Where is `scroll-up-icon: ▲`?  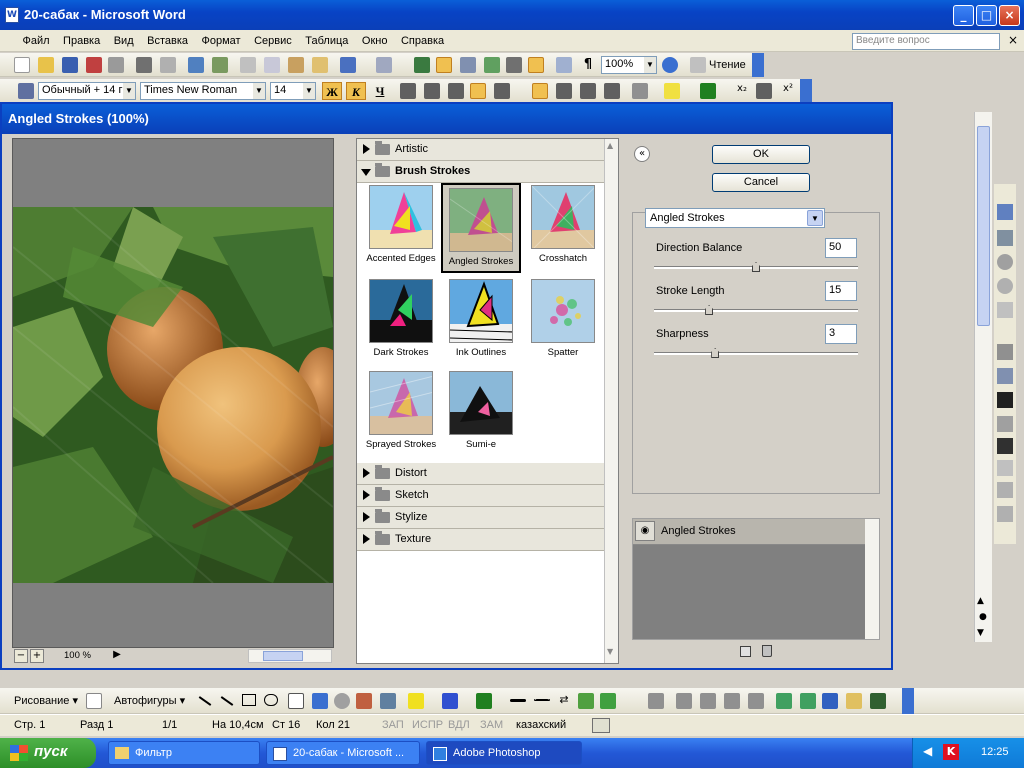
scroll-up-icon: ▲ is located at coordinates (610, 145).